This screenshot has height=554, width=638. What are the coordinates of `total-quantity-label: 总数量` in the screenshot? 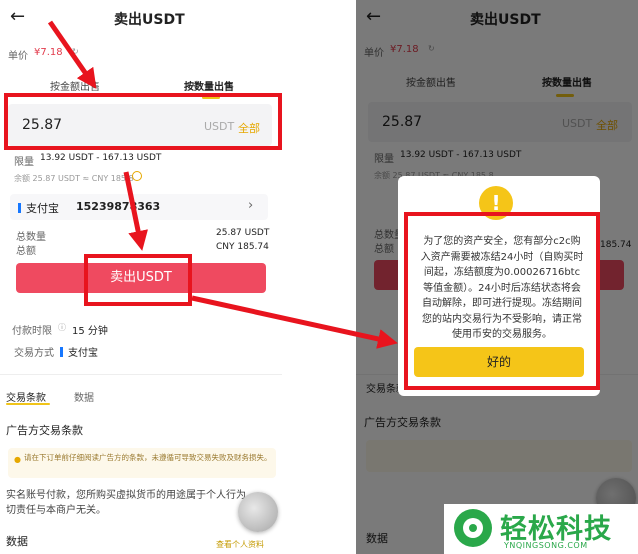 It's located at (31, 237).